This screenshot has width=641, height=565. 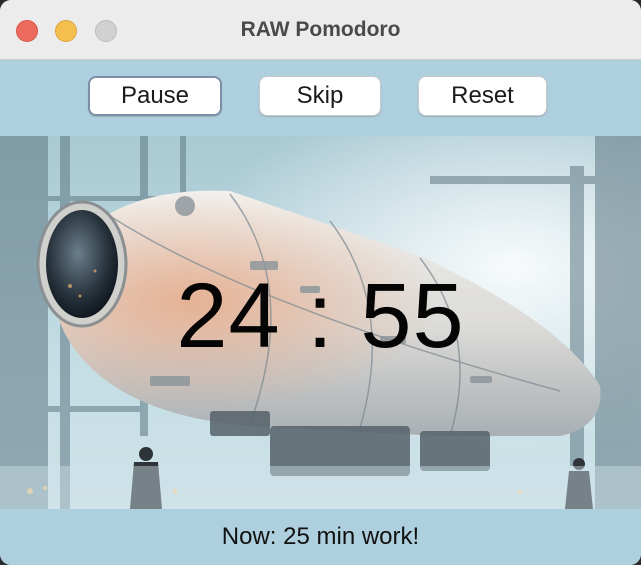 I want to click on status-label: Now: 25 min work!, so click(x=320, y=537).